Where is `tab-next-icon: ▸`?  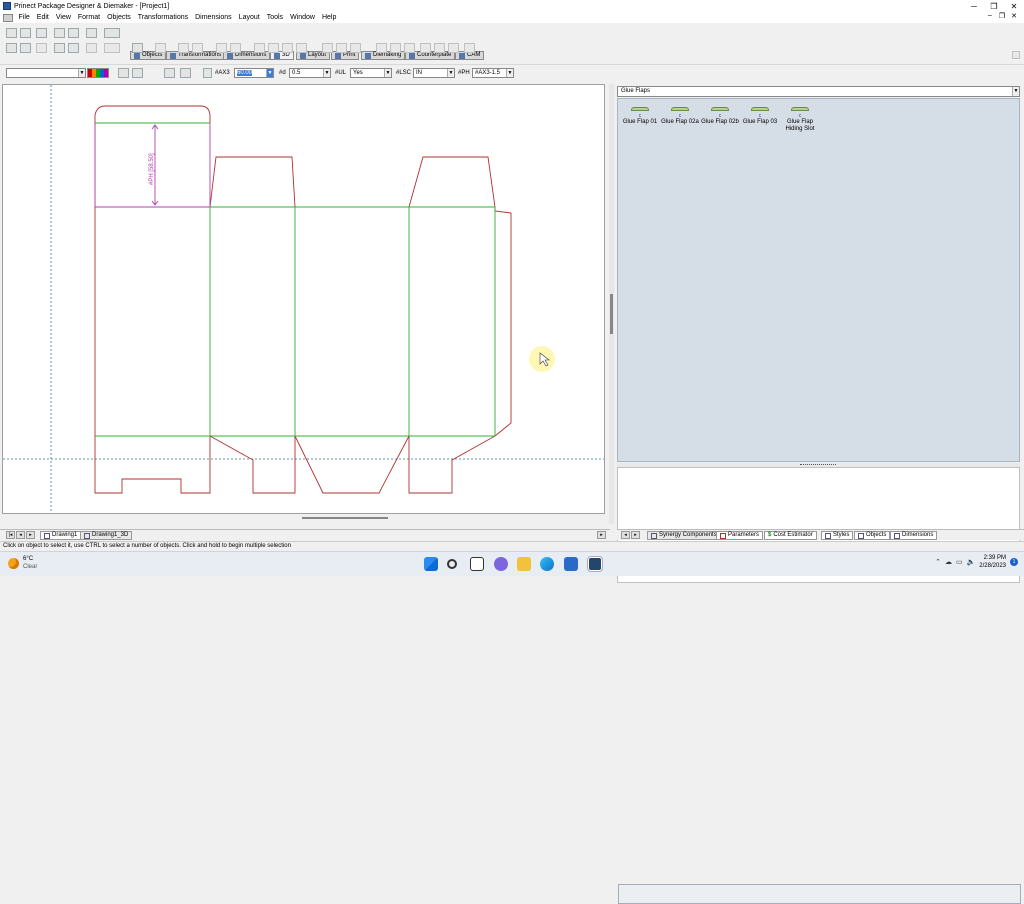
tab-next-icon: ▸ is located at coordinates (30, 535).